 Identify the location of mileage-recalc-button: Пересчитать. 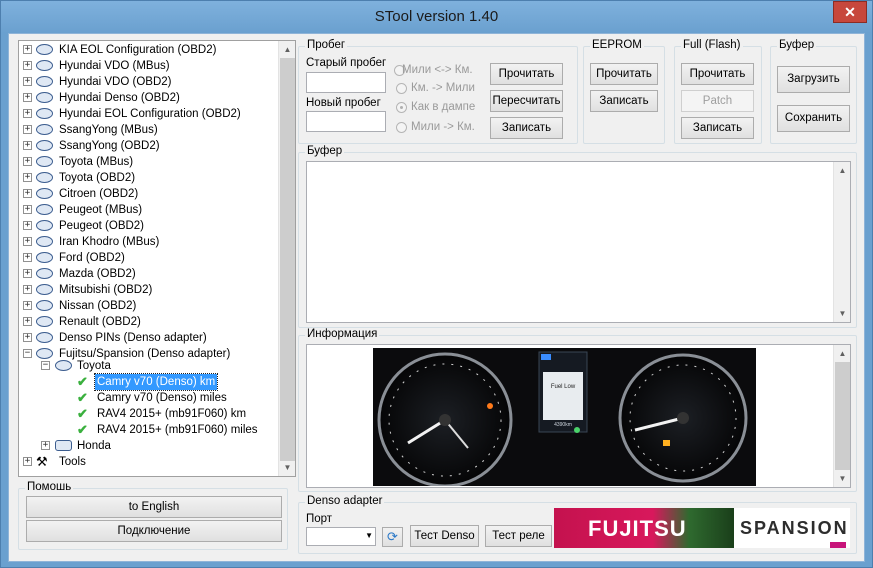
(526, 101).